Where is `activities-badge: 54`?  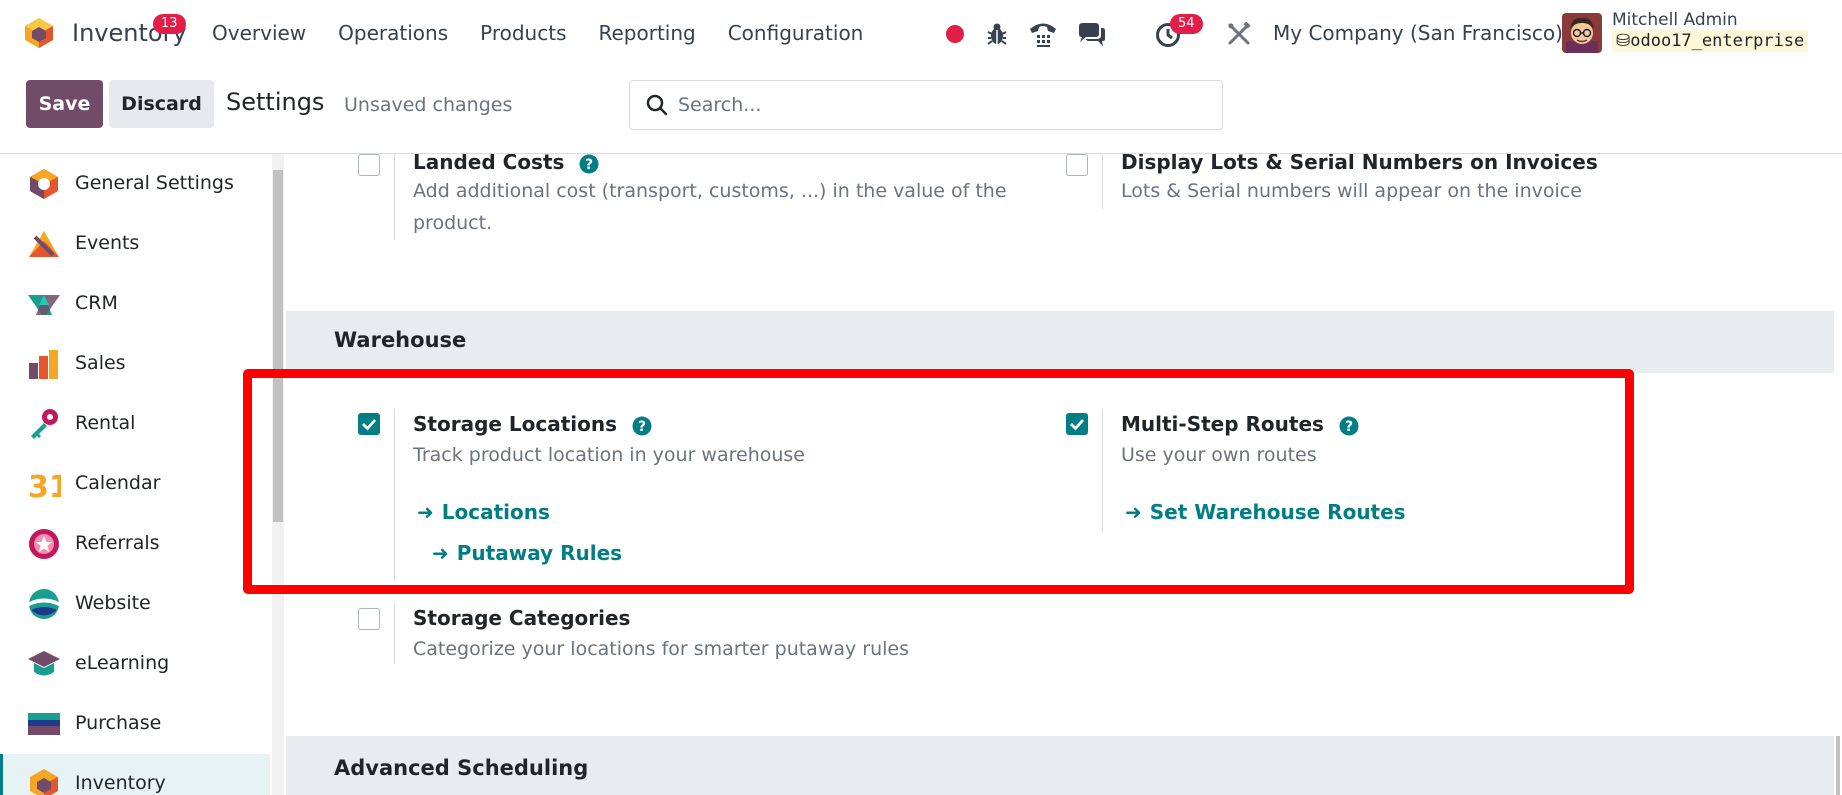 activities-badge: 54 is located at coordinates (1186, 24).